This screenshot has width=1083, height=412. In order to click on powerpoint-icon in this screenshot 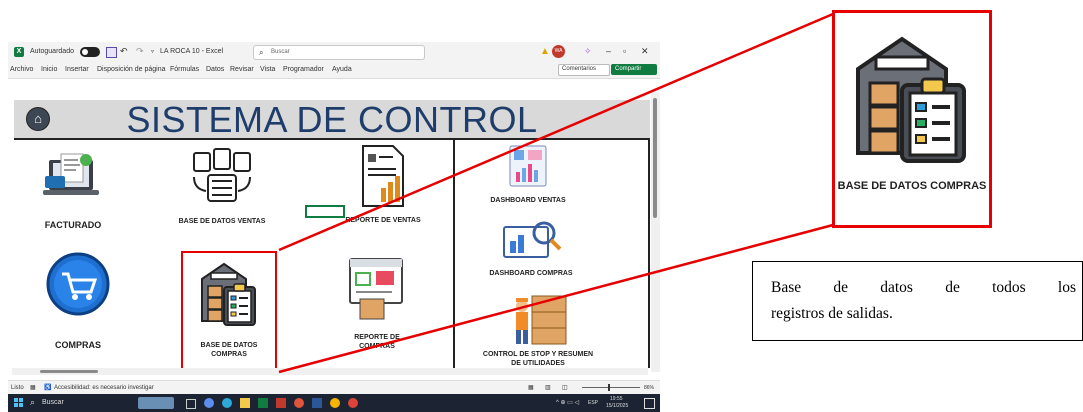, I will do `click(299, 403)`.